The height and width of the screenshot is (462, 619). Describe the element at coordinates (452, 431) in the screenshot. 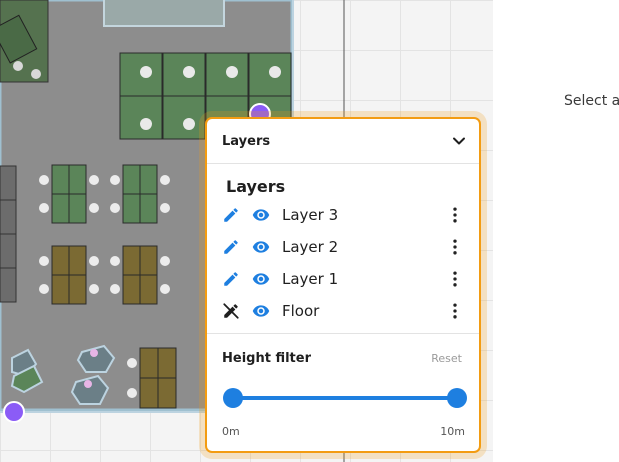

I see `height-max-label: 10m` at that location.